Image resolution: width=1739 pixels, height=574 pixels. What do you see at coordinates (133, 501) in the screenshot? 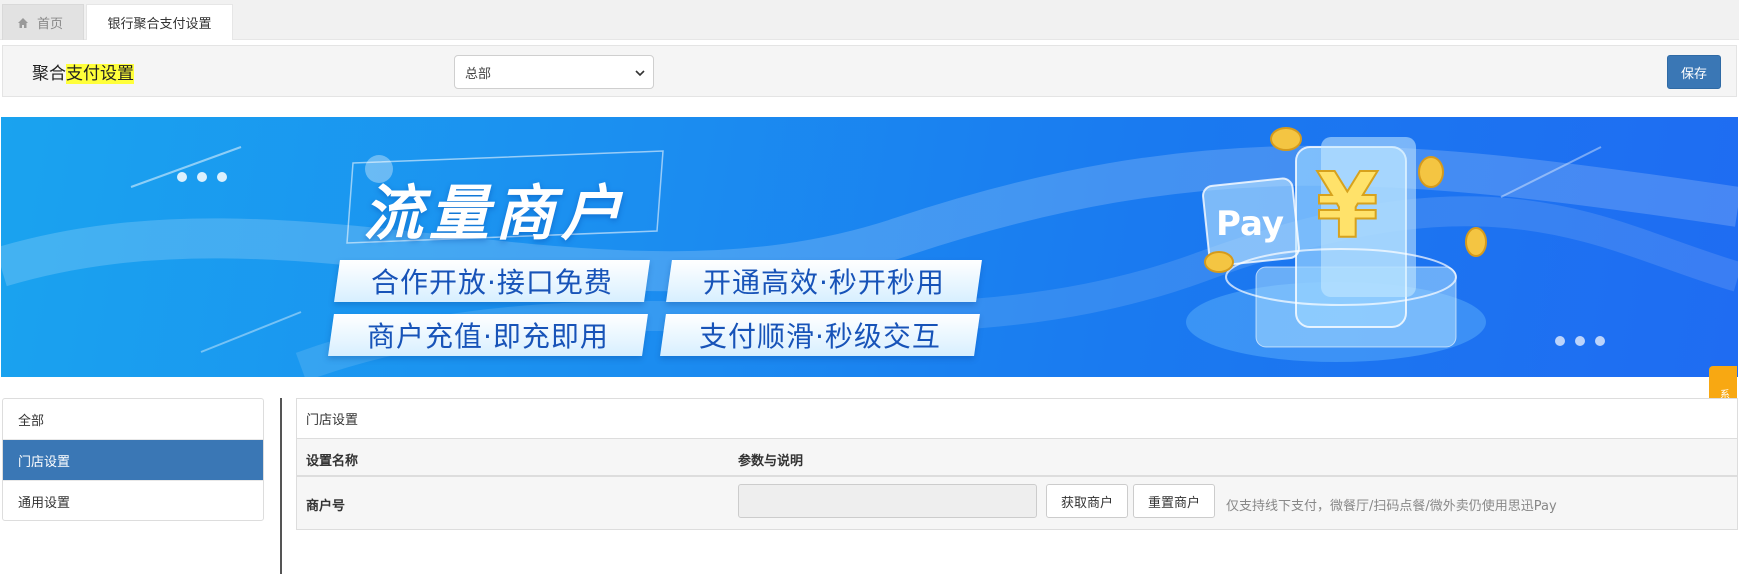
I see `menu-item-general-settings: 通用设置` at bounding box center [133, 501].